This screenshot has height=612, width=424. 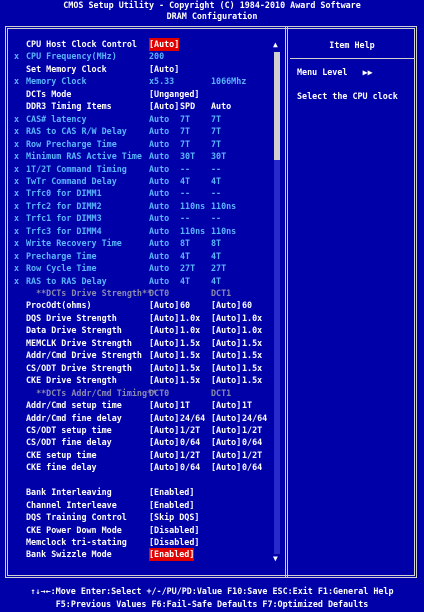 I want to click on setting-label: CPU Host Clock Control, so click(x=81, y=44).